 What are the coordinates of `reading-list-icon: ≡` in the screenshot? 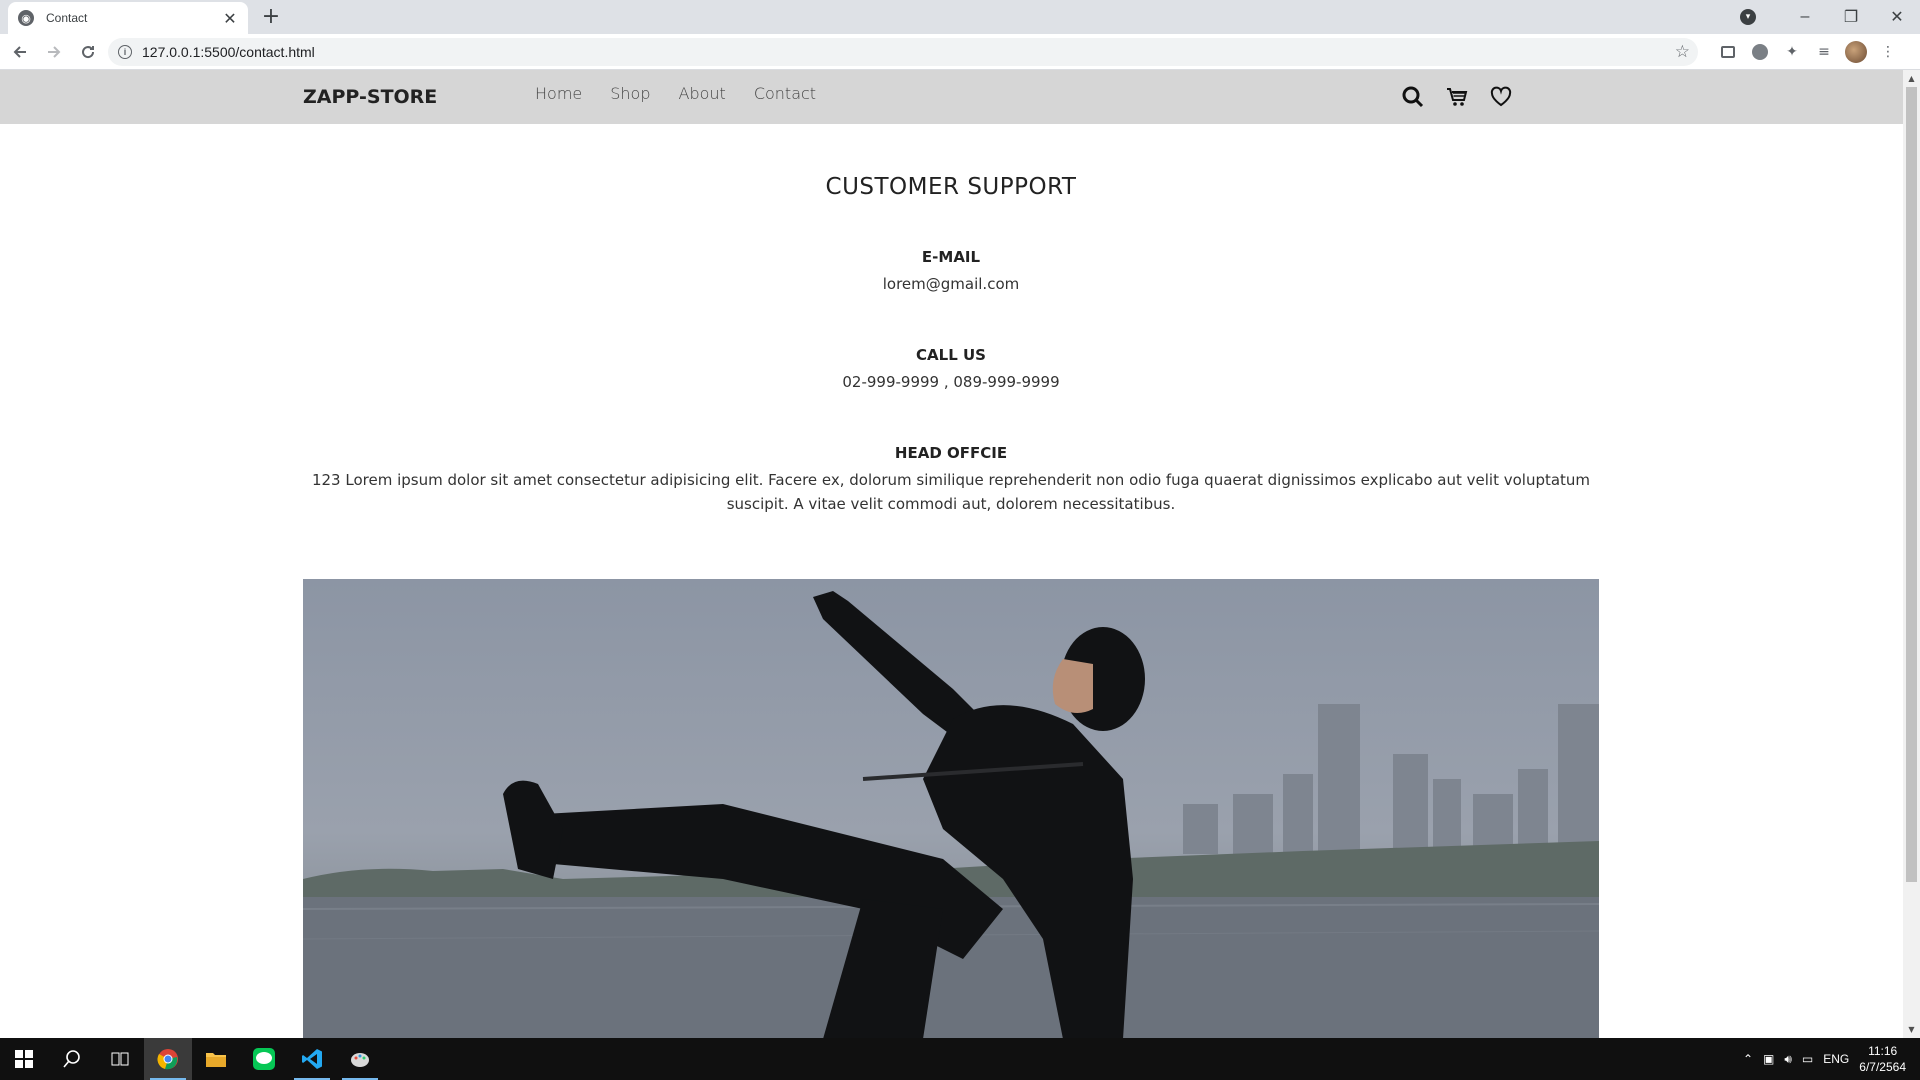 It's located at (1824, 52).